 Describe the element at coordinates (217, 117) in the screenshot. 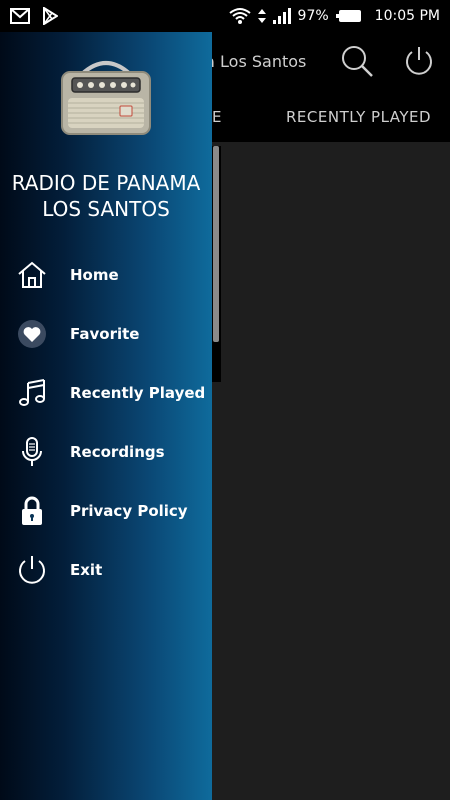

I see `tab-partial: E` at that location.